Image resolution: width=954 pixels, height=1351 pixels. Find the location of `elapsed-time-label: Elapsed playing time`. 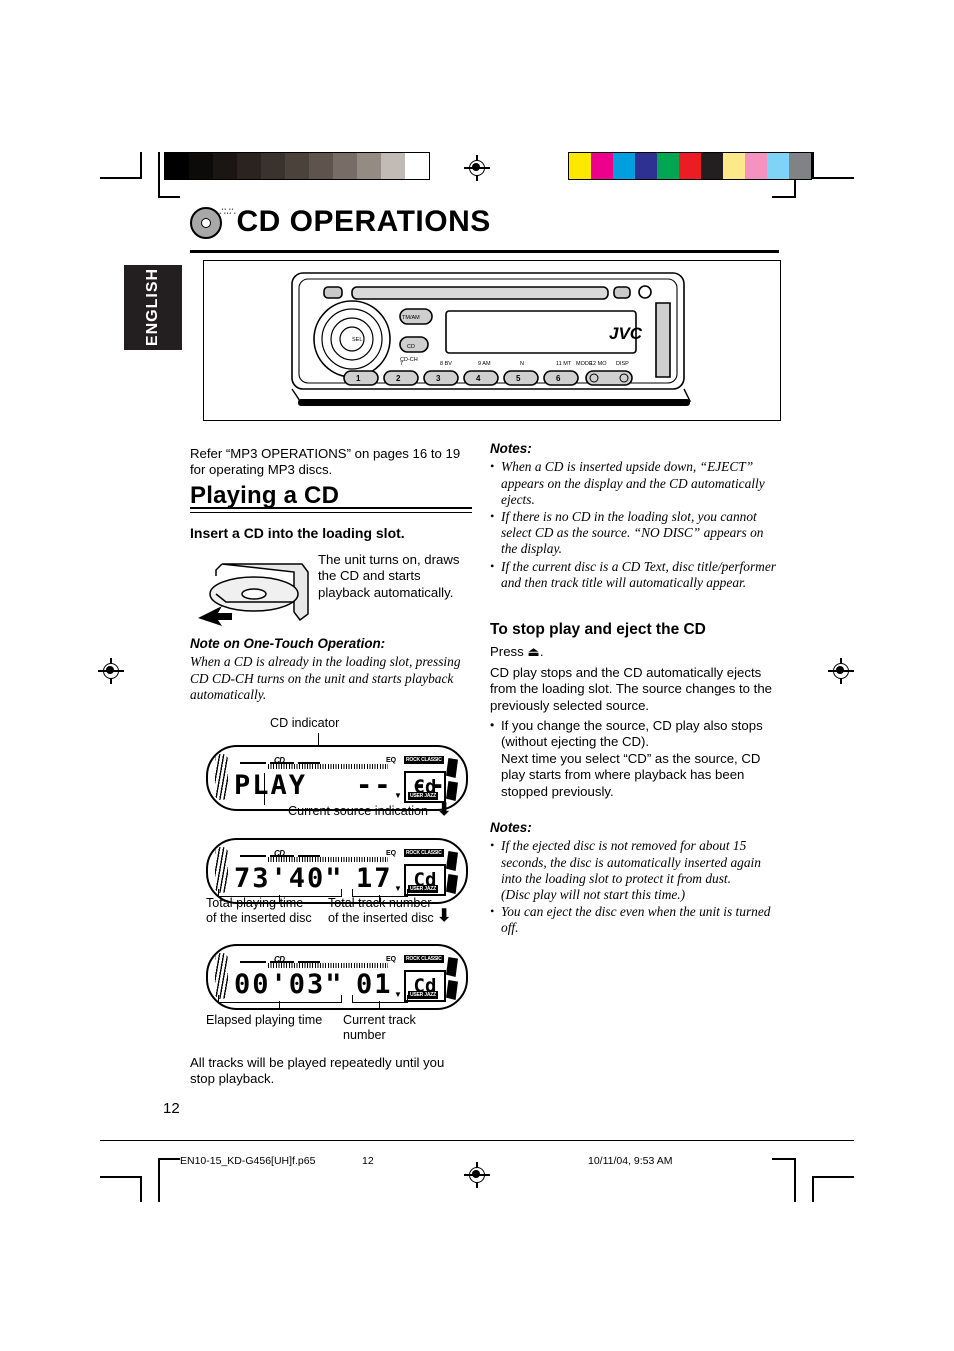

elapsed-time-label: Elapsed playing time is located at coordinates (264, 1020).